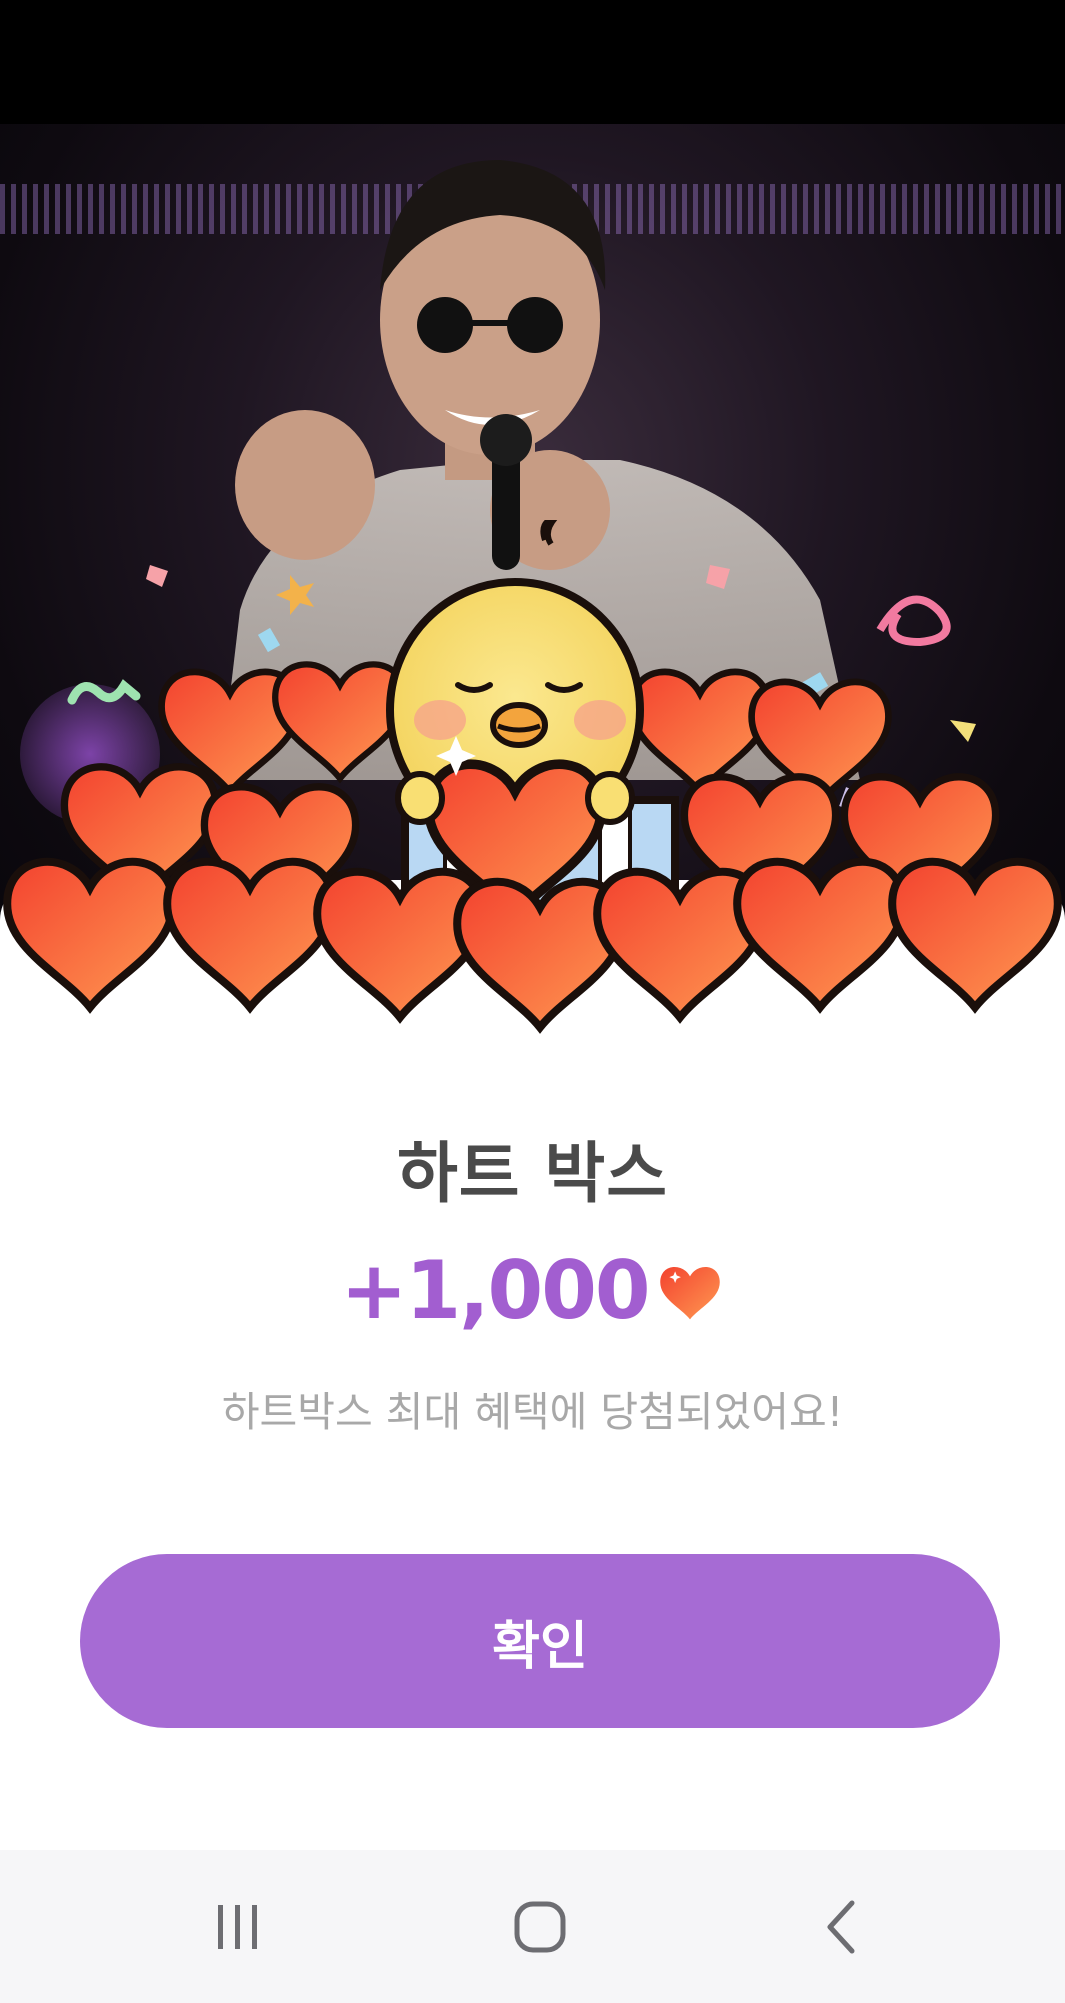  Describe the element at coordinates (532, 62) in the screenshot. I see `status-bar` at that location.